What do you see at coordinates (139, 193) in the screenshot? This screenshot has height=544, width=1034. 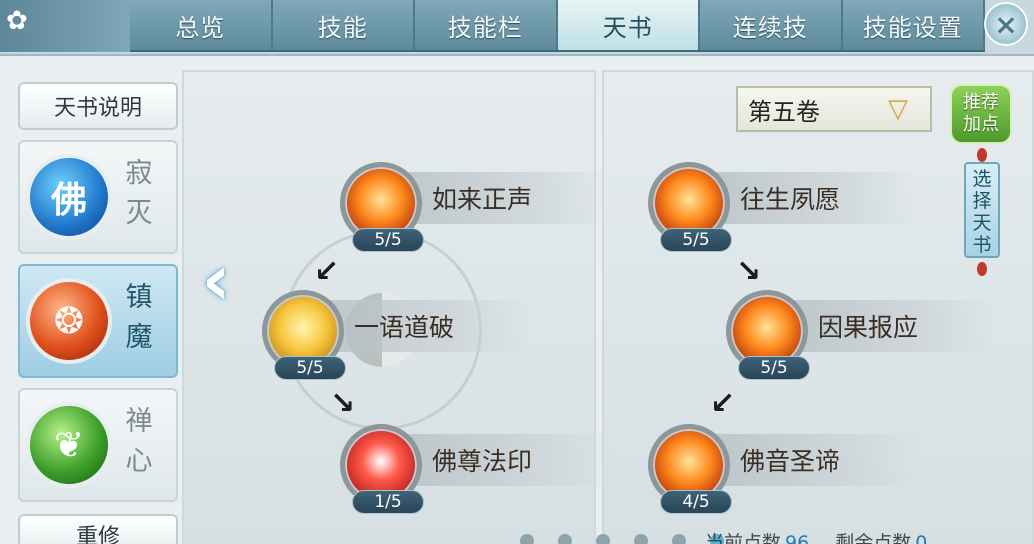 I see `book-name: 寂 灭` at bounding box center [139, 193].